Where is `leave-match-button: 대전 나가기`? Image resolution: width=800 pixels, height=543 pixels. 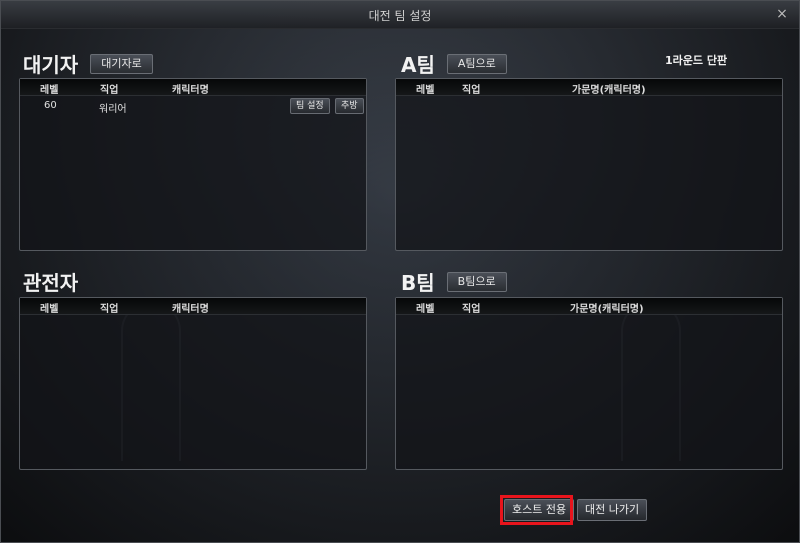
leave-match-button: 대전 나가기 is located at coordinates (612, 510).